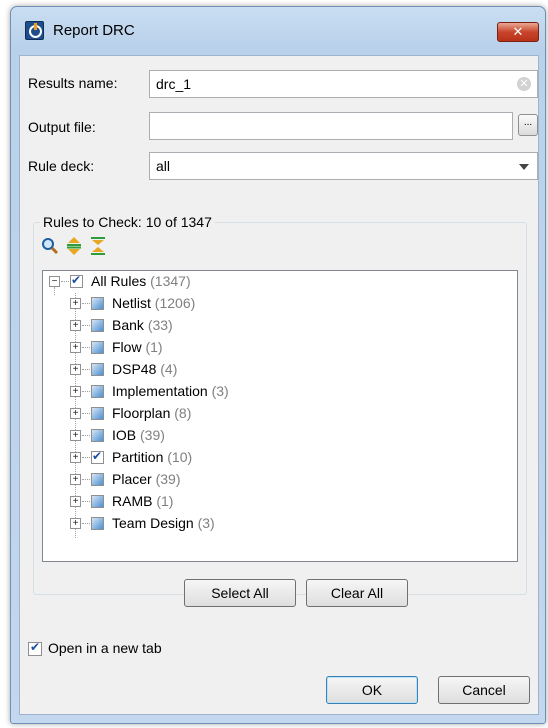 This screenshot has height=728, width=548. I want to click on tree-row-implementation: + Implementation (3), so click(280, 392).